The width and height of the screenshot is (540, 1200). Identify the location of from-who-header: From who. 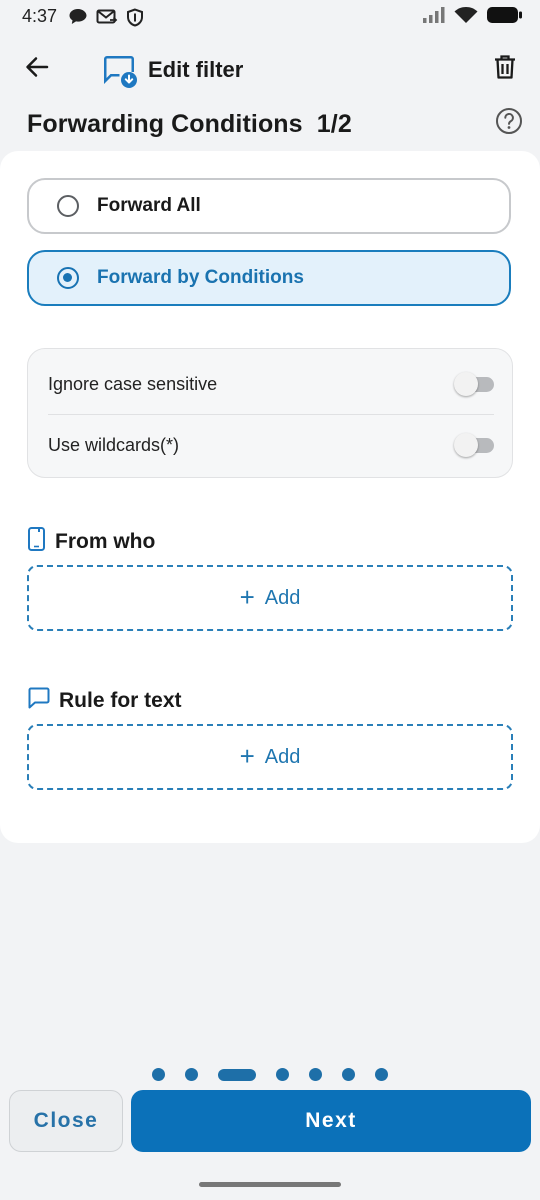
(91, 542).